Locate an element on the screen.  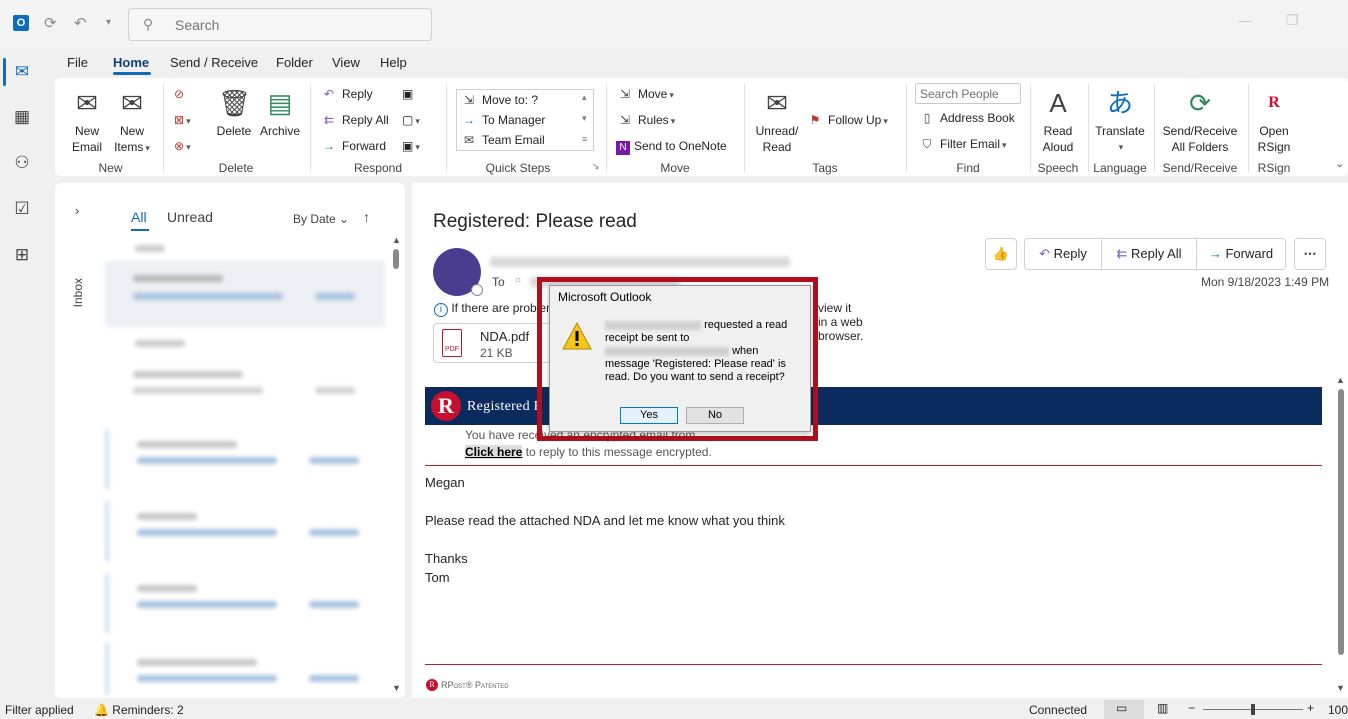
expand-folder-pane-icon: › is located at coordinates (77, 210).